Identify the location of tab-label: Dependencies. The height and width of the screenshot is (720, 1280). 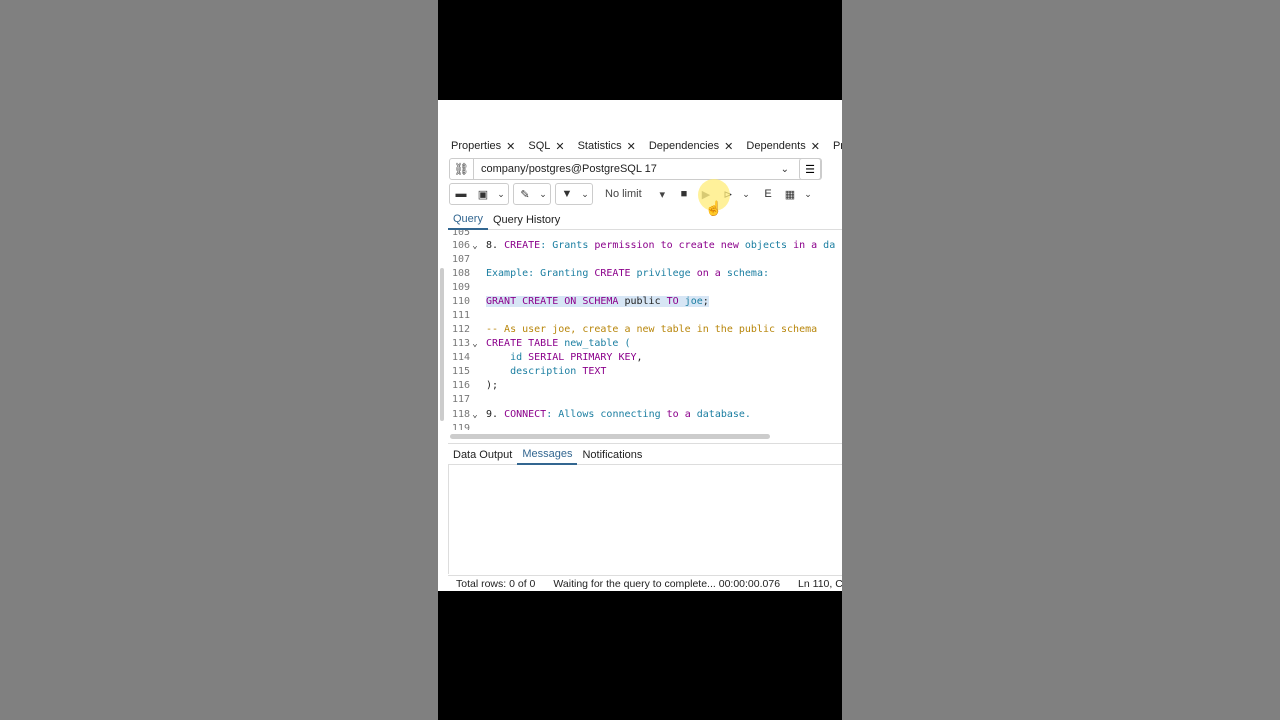
(684, 146).